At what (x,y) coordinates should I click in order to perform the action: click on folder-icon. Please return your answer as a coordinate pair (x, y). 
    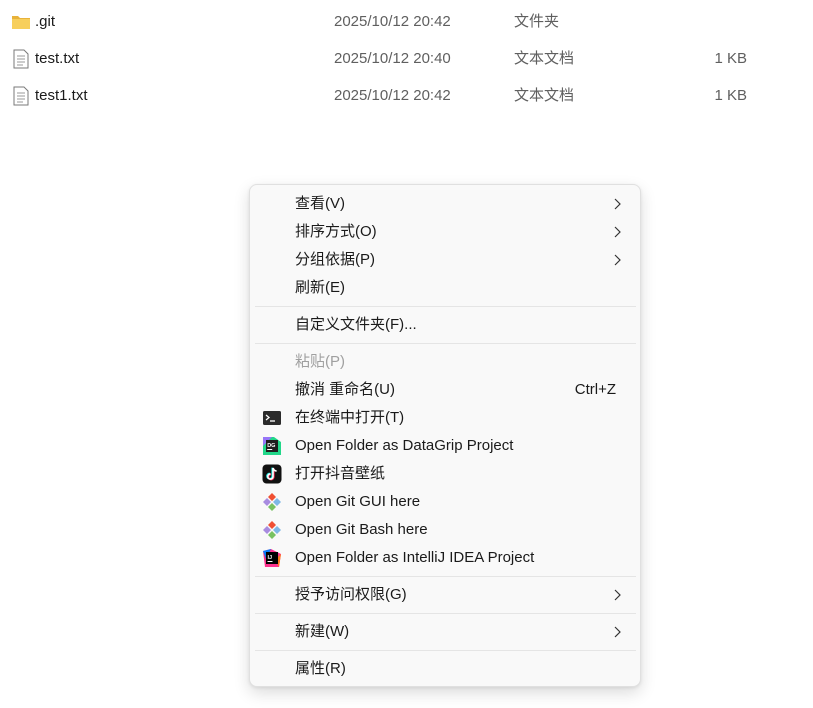
    Looking at the image, I should click on (21, 22).